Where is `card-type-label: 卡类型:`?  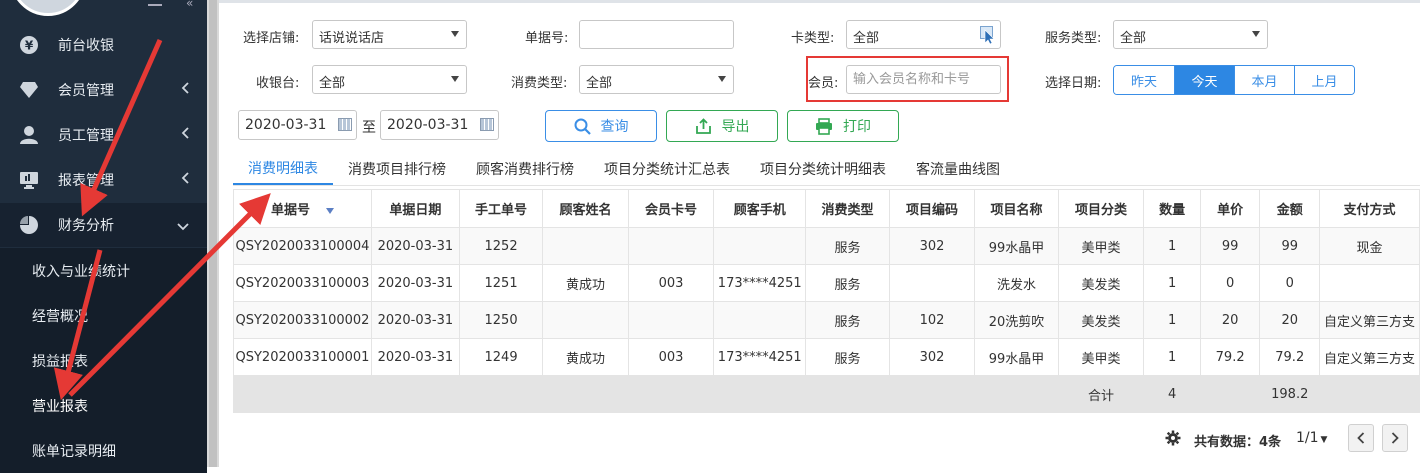 card-type-label: 卡类型: is located at coordinates (813, 38).